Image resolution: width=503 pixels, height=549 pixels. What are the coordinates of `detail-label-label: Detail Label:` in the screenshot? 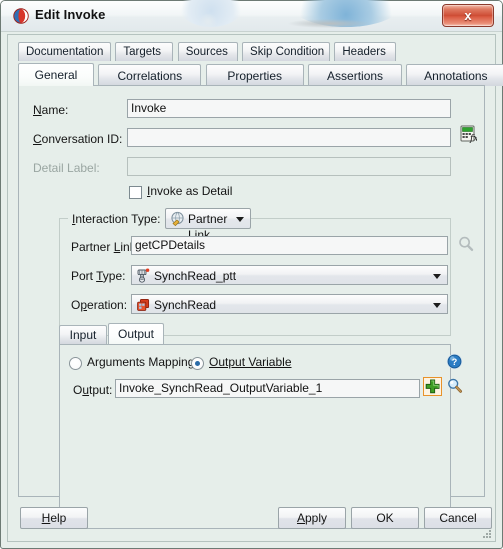 It's located at (66, 168).